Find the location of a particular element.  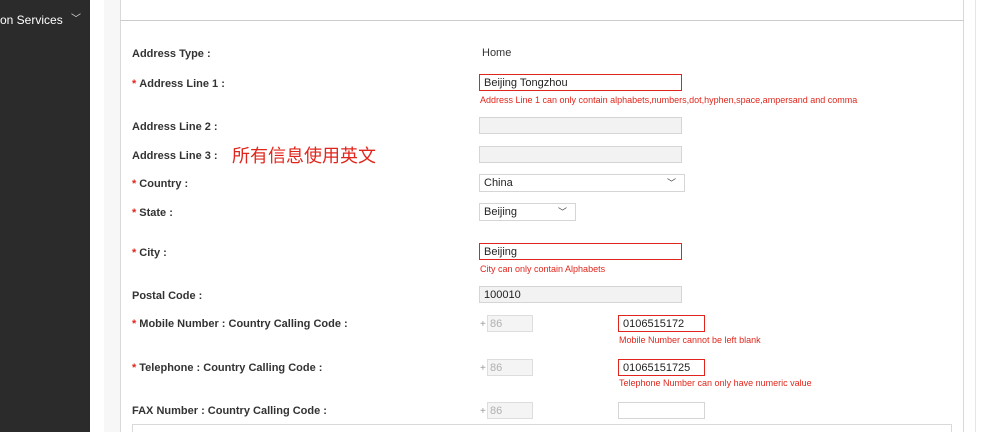

mobile-plus-sign: + is located at coordinates (483, 324).